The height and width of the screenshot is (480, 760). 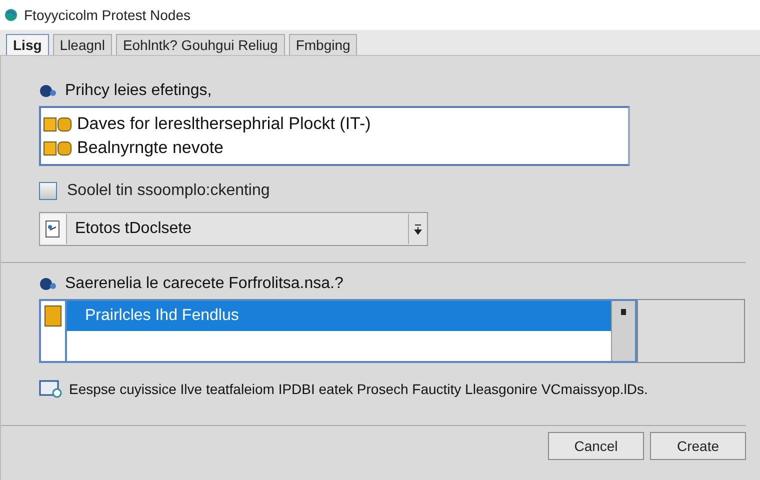 What do you see at coordinates (53, 229) in the screenshot?
I see `document-icon` at bounding box center [53, 229].